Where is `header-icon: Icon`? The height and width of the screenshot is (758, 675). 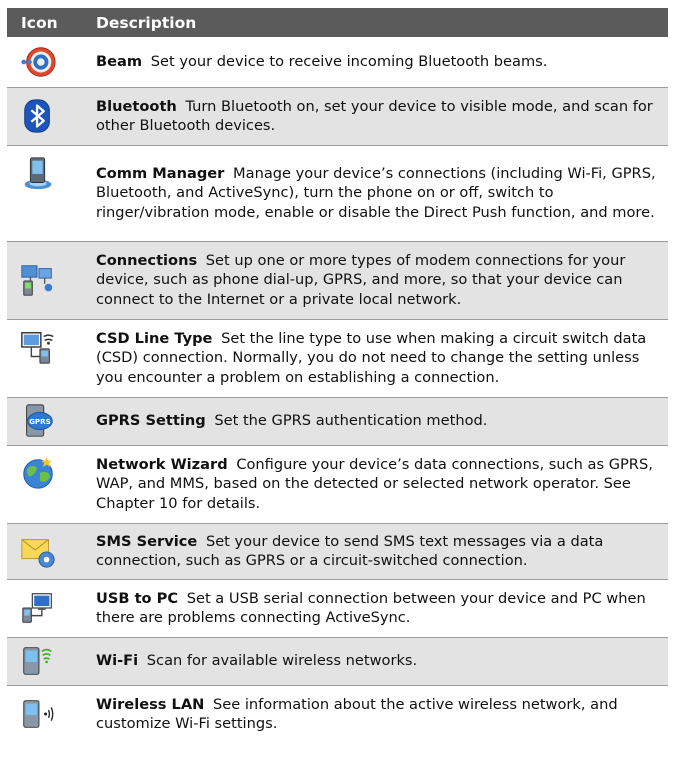
header-icon: Icon is located at coordinates (39, 22).